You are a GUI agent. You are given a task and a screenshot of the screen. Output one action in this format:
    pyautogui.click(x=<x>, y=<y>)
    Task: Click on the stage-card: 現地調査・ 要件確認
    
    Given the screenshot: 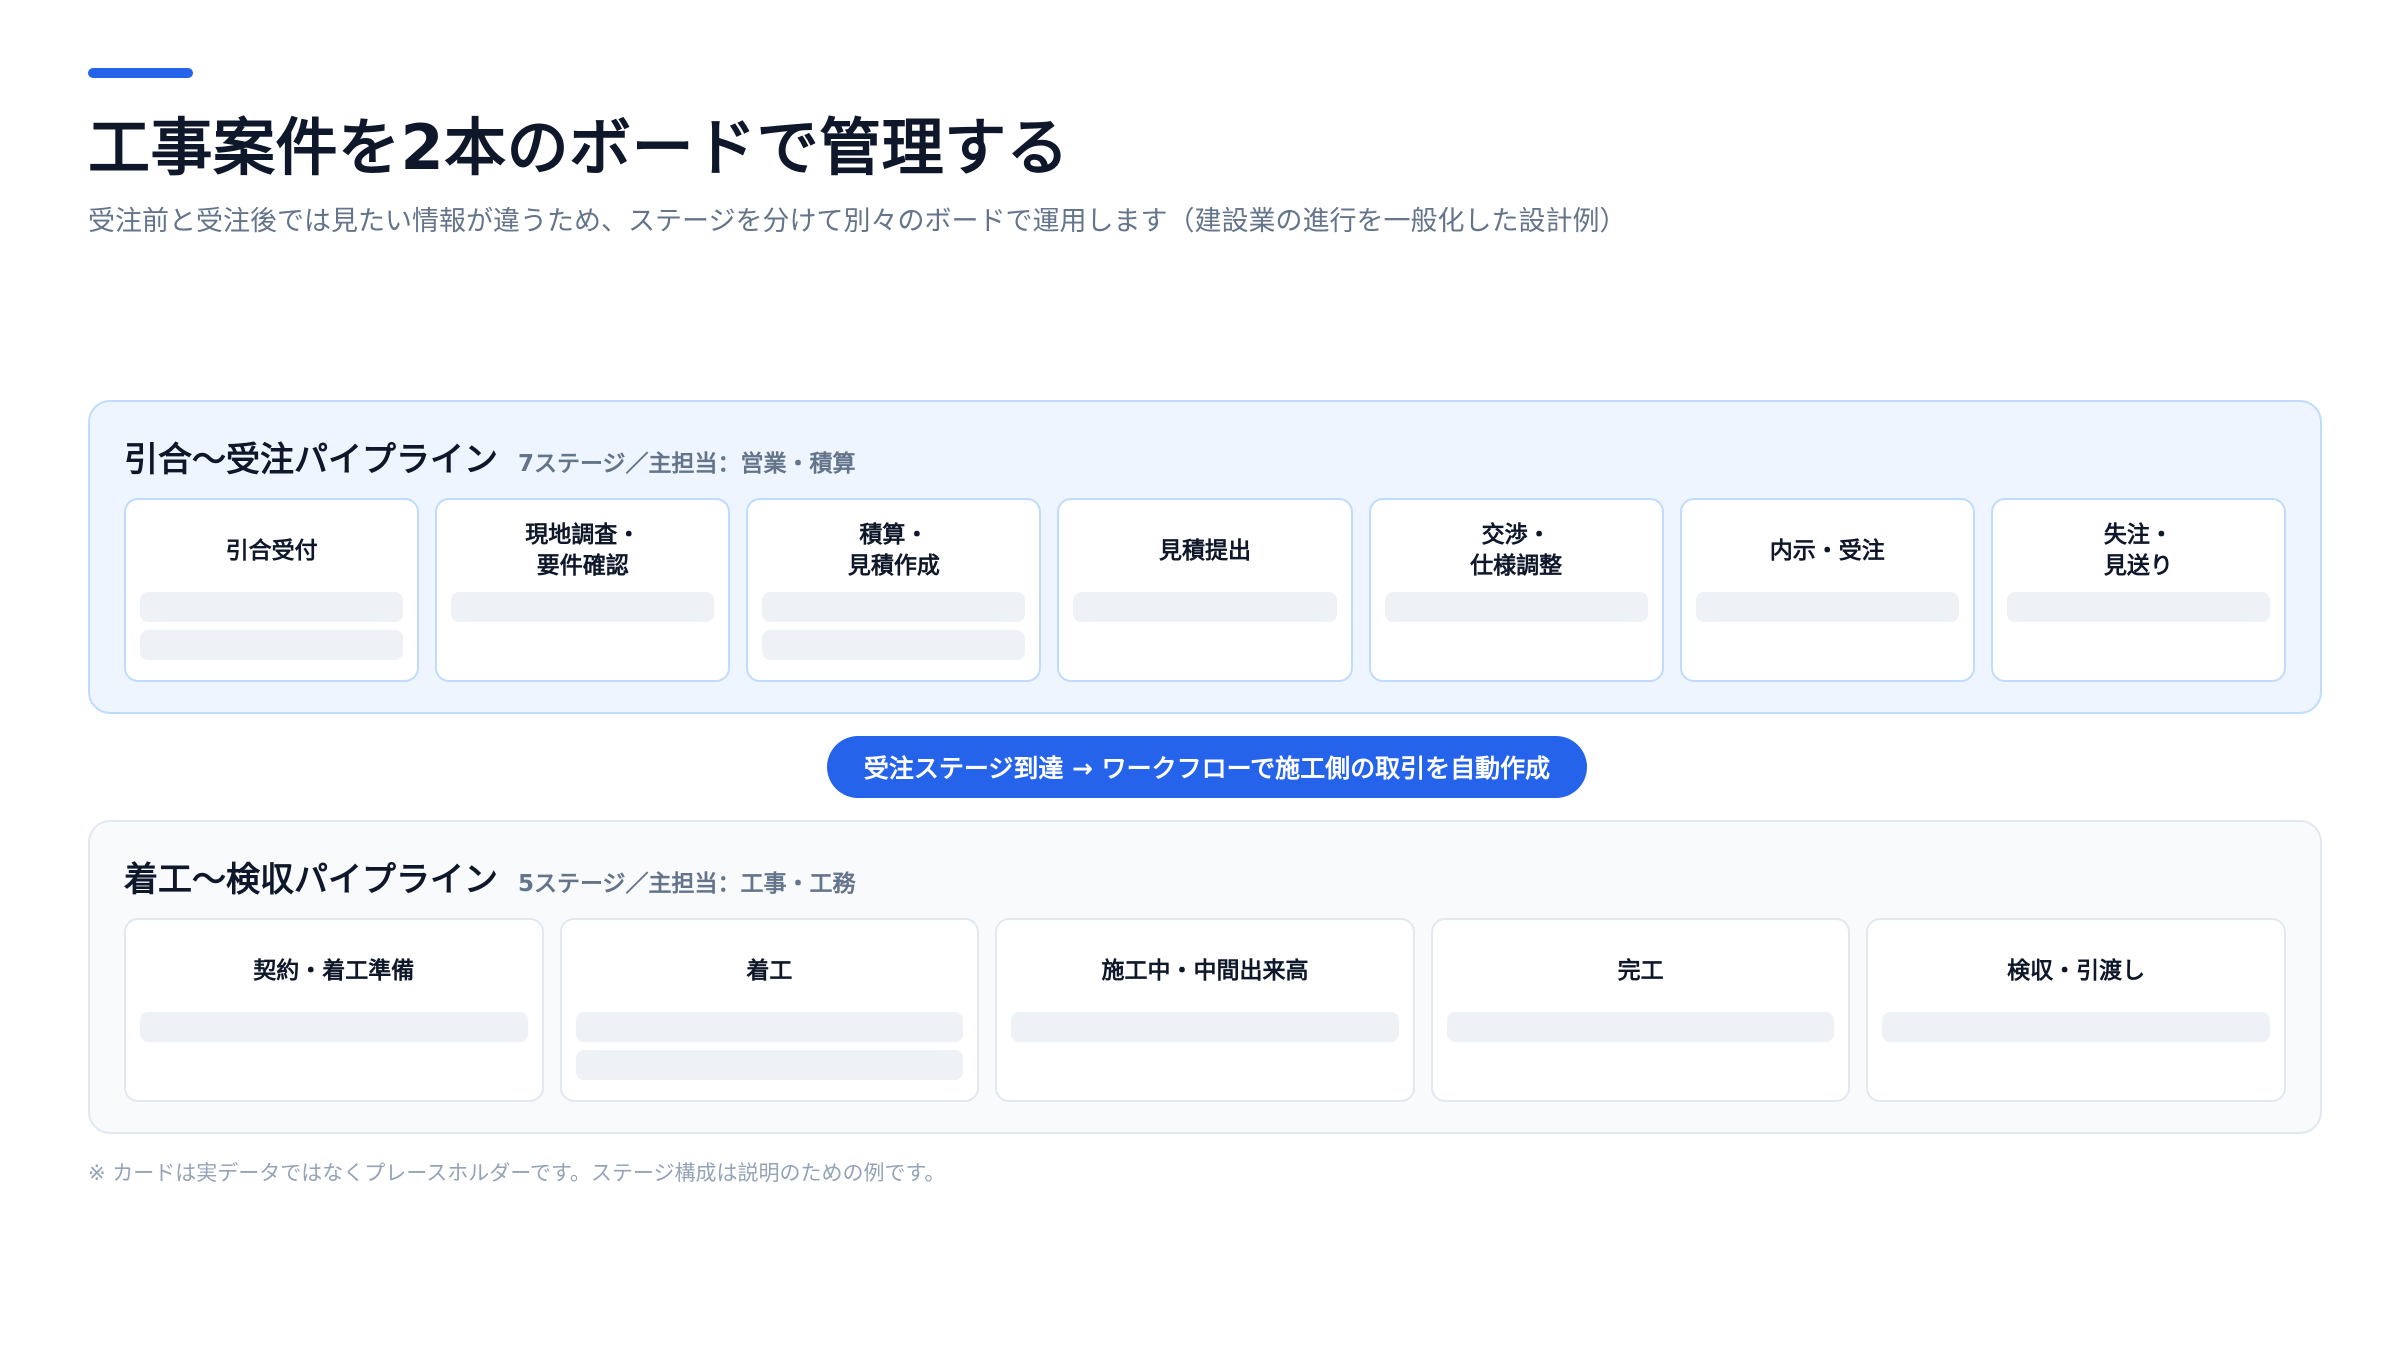 What is the action you would take?
    pyautogui.click(x=583, y=590)
    